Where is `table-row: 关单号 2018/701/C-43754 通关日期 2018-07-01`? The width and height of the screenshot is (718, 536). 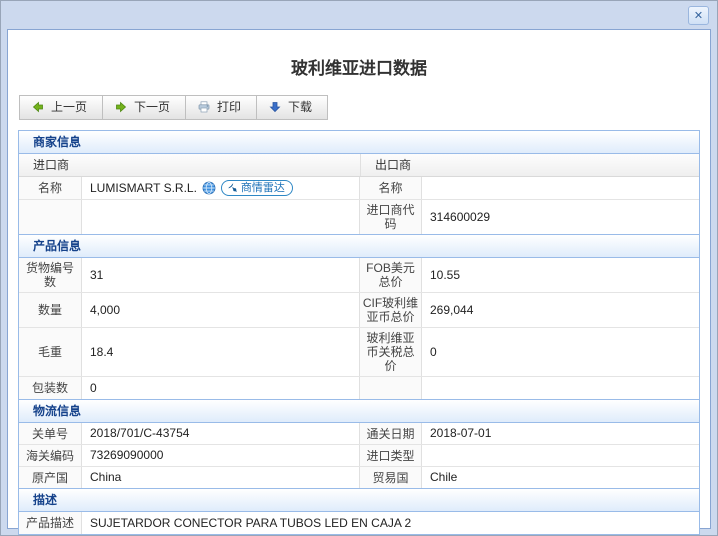
table-row: 关单号 2018/701/C-43754 通关日期 2018-07-01 is located at coordinates (359, 434).